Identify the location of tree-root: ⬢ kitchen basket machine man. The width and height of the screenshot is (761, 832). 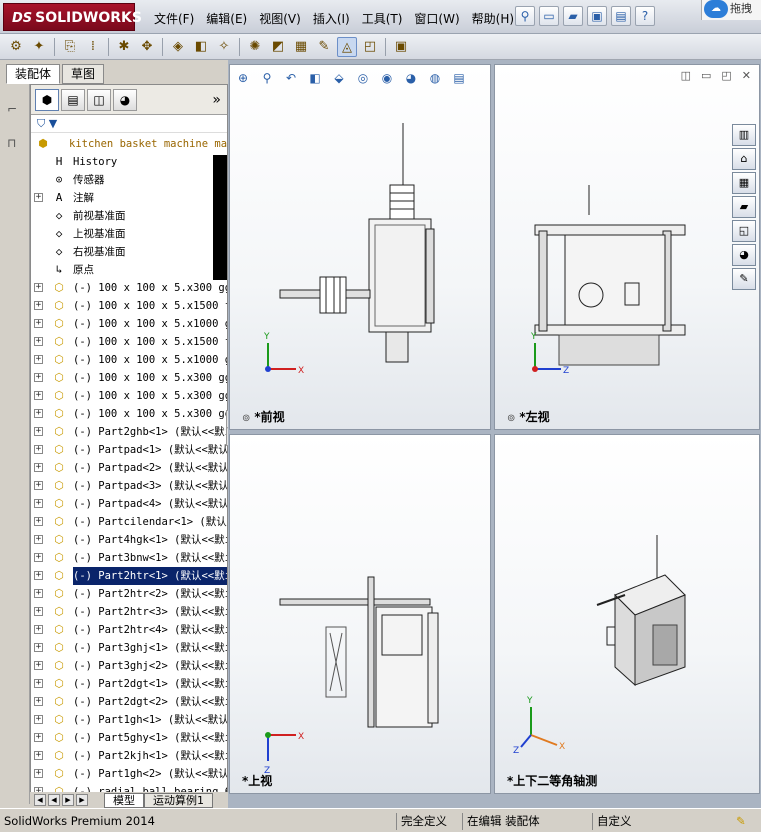
(129, 144).